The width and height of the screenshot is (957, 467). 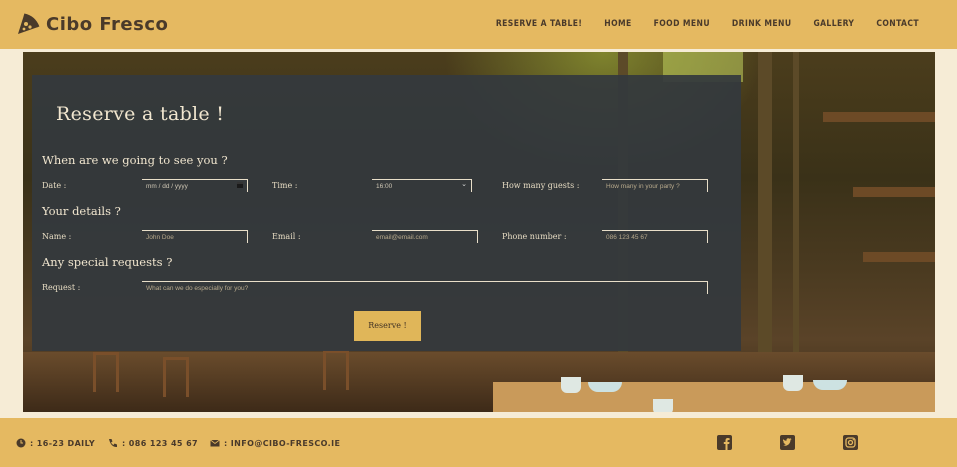 I want to click on envelope-icon, so click(x=215, y=443).